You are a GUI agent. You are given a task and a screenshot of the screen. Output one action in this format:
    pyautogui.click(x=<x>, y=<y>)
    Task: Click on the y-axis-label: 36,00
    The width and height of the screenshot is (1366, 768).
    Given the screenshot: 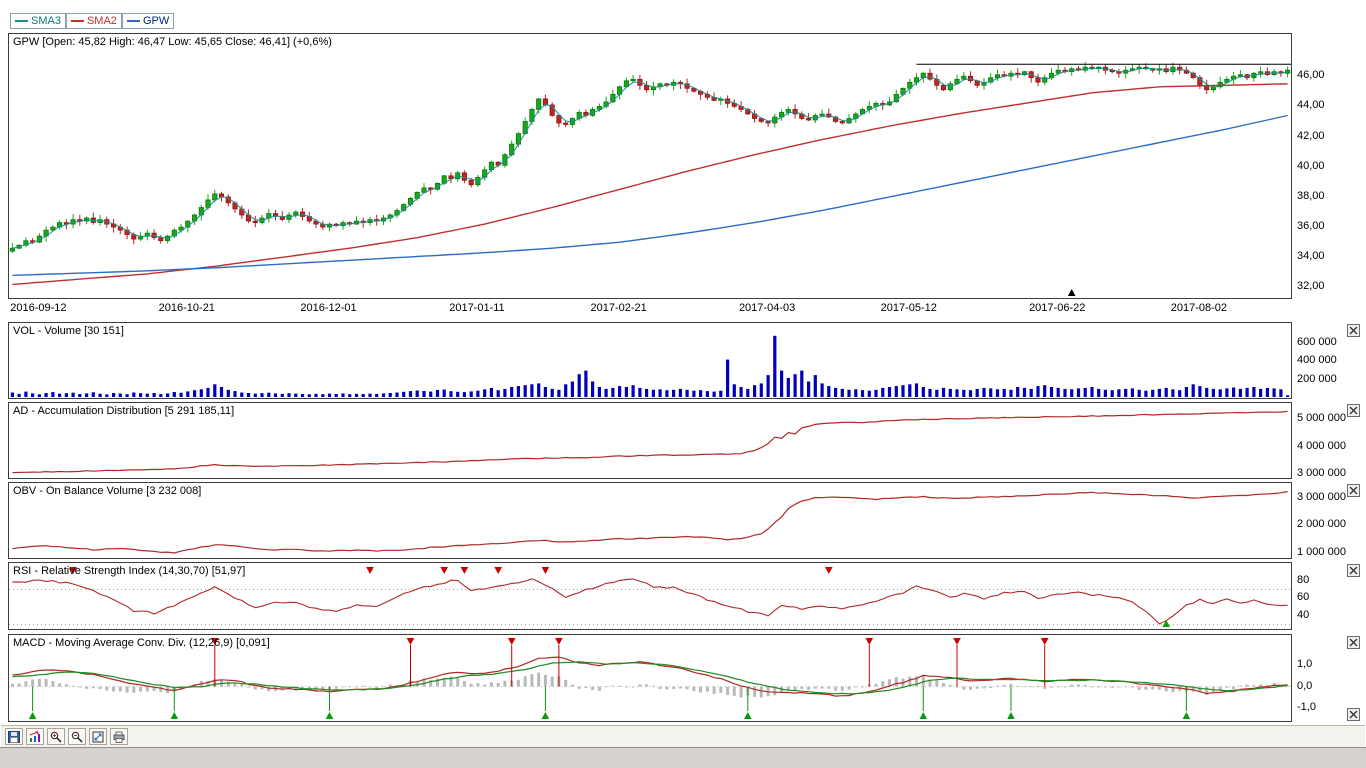 What is the action you would take?
    pyautogui.click(x=1311, y=226)
    